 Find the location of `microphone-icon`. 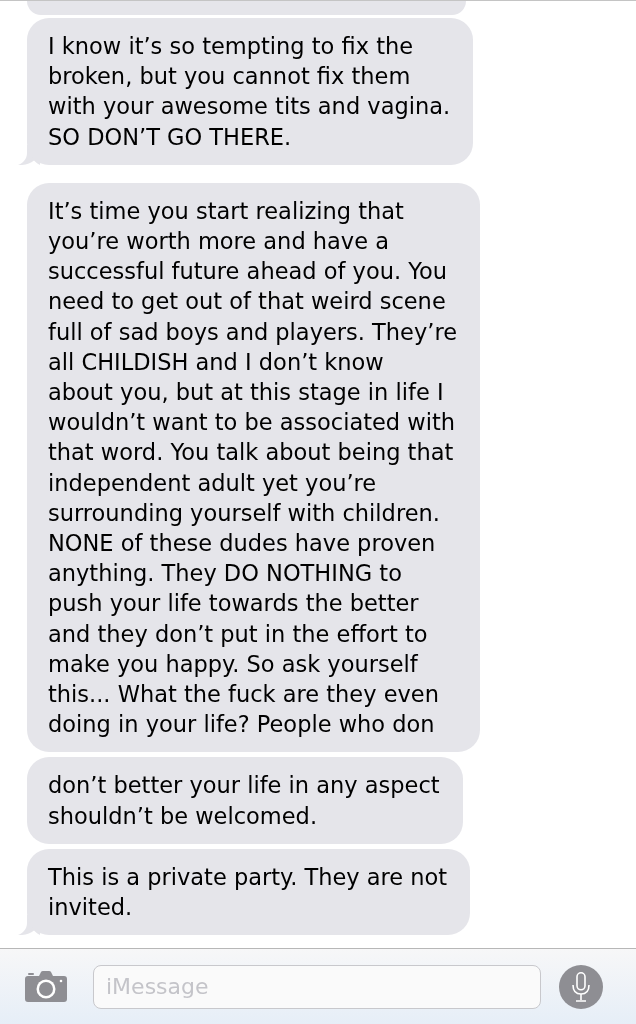

microphone-icon is located at coordinates (581, 986).